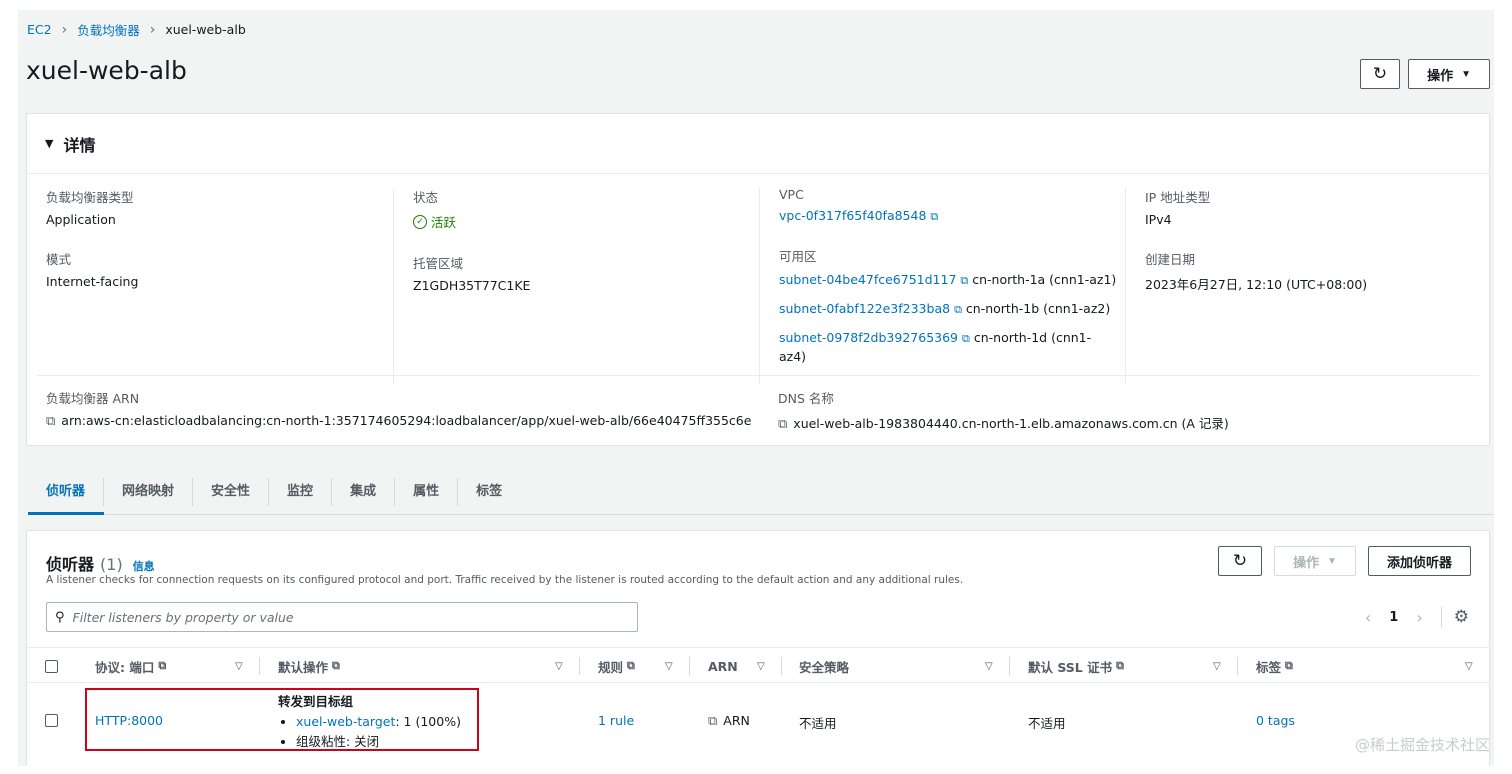  I want to click on created-label: 创建日期, so click(1170, 259).